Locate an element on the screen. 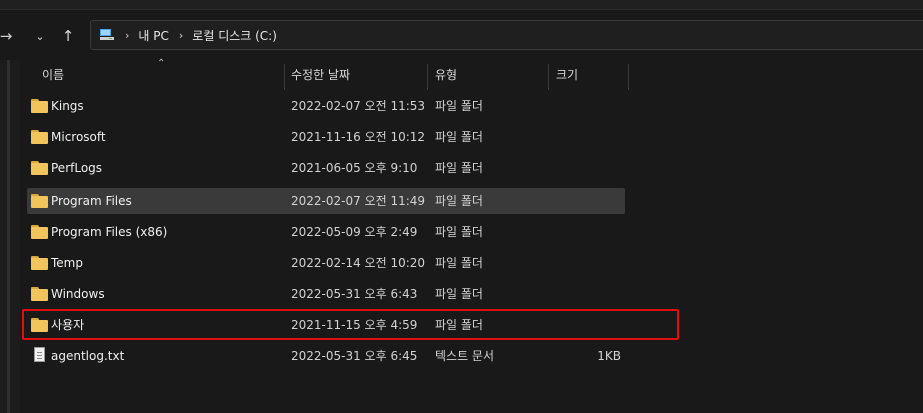 The image size is (923, 413). file-row: PerfLogs 2021-06-05 오후 9:10 파일 폴더 is located at coordinates (326, 168).